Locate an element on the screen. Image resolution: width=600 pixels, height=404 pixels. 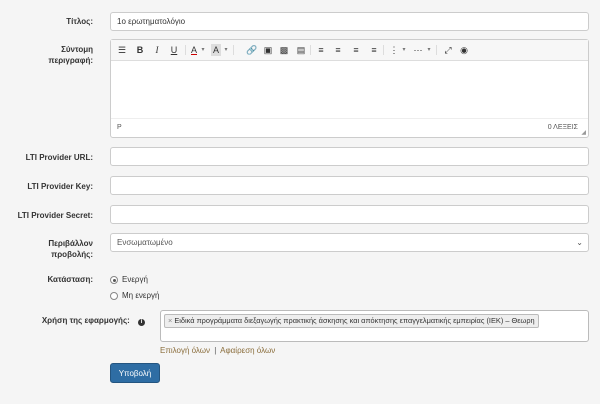
title-input: 1ο ερωτηματολόγιο is located at coordinates (349, 21).